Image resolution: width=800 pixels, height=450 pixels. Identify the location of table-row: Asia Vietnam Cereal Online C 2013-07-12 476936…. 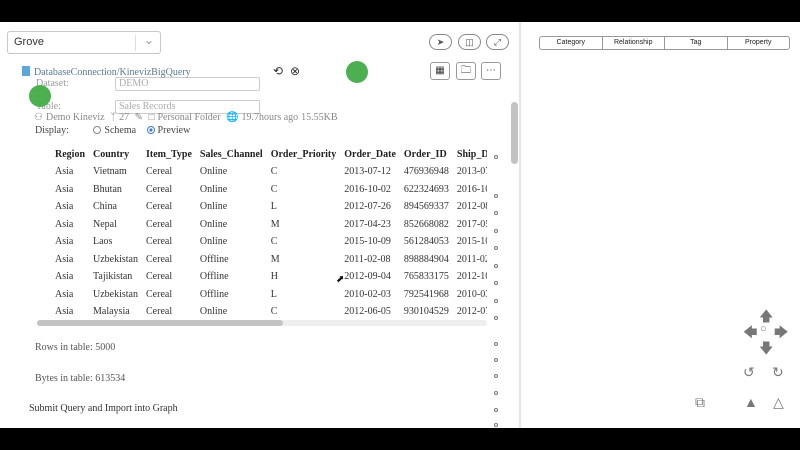
(261, 172).